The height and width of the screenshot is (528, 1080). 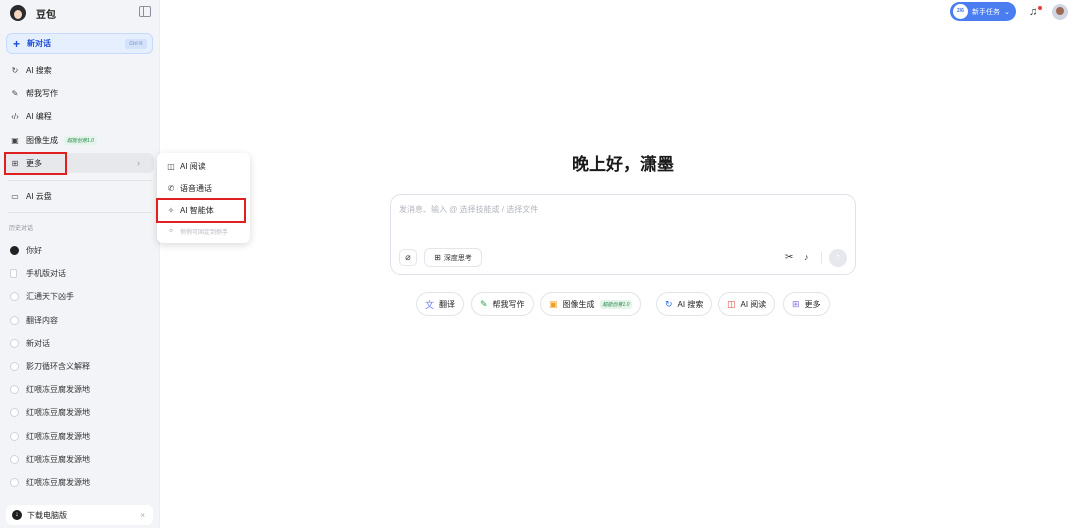 I want to click on task-label: 新手任务, so click(x=986, y=12).